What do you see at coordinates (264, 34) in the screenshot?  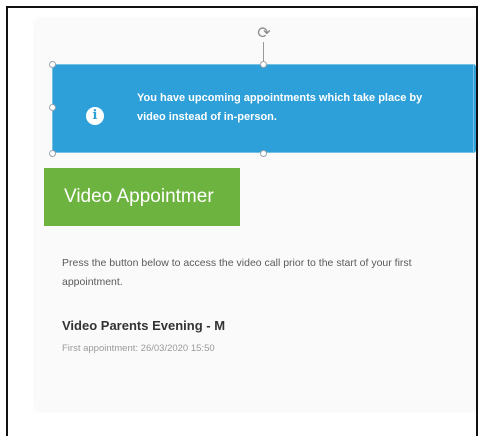 I see `rotate-handle-icon: ⟳` at bounding box center [264, 34].